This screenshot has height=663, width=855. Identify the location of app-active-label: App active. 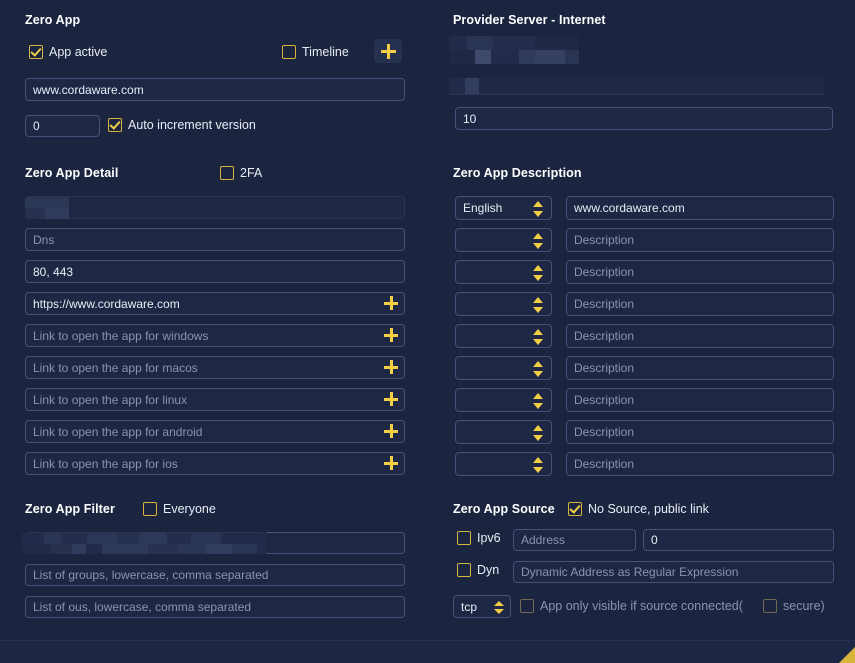
(78, 52).